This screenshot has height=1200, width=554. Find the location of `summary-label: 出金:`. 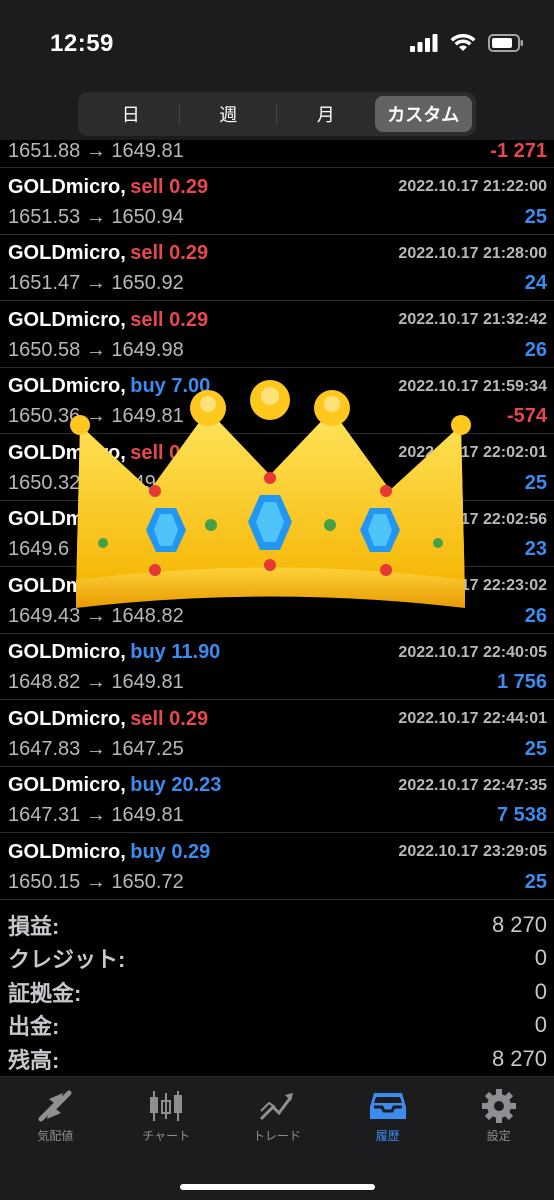

summary-label: 出金: is located at coordinates (34, 1027).